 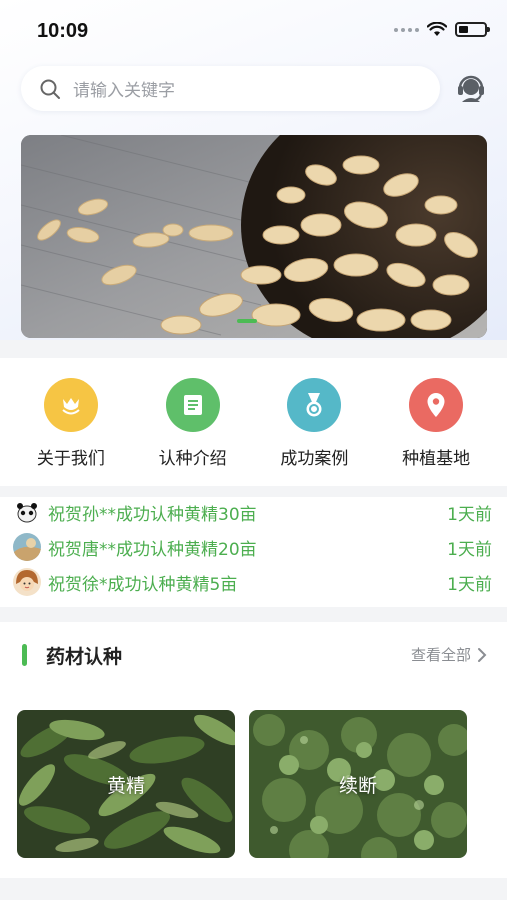 I want to click on status-time: 10:09, so click(x=63, y=31).